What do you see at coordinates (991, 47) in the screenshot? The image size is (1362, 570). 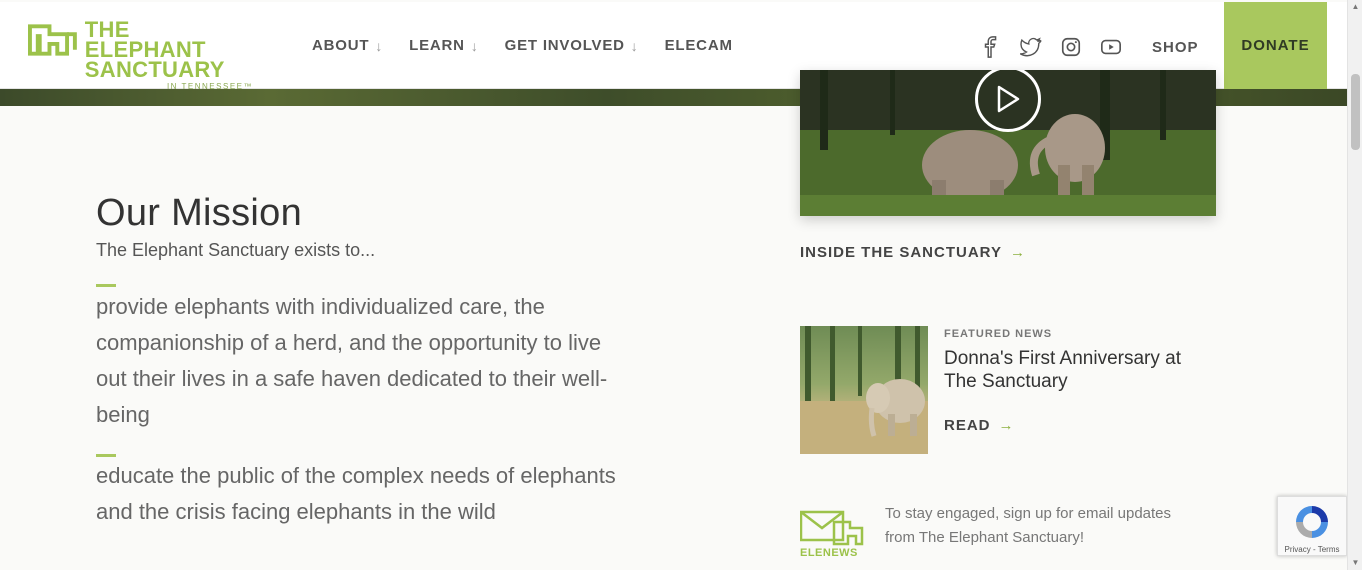 I see `facebook-icon` at bounding box center [991, 47].